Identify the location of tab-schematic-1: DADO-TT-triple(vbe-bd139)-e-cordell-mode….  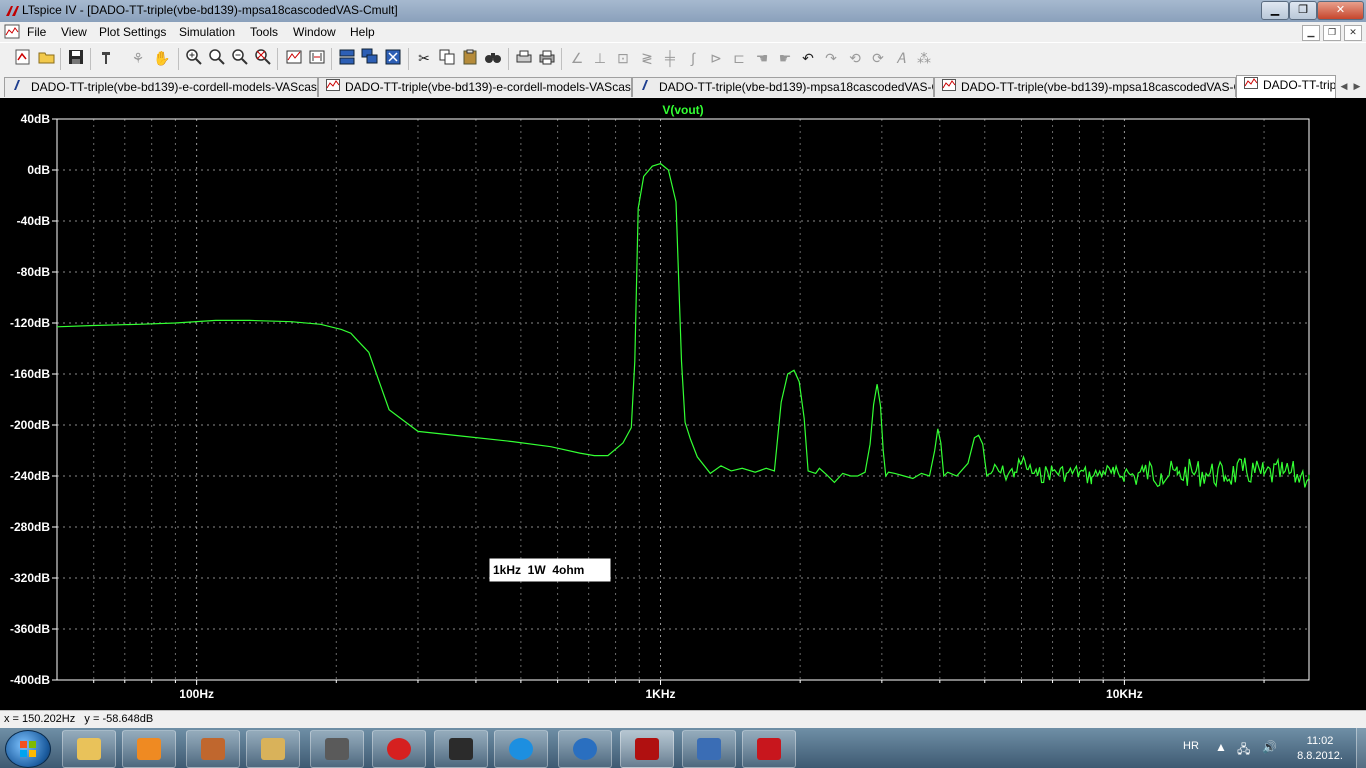
(161, 87).